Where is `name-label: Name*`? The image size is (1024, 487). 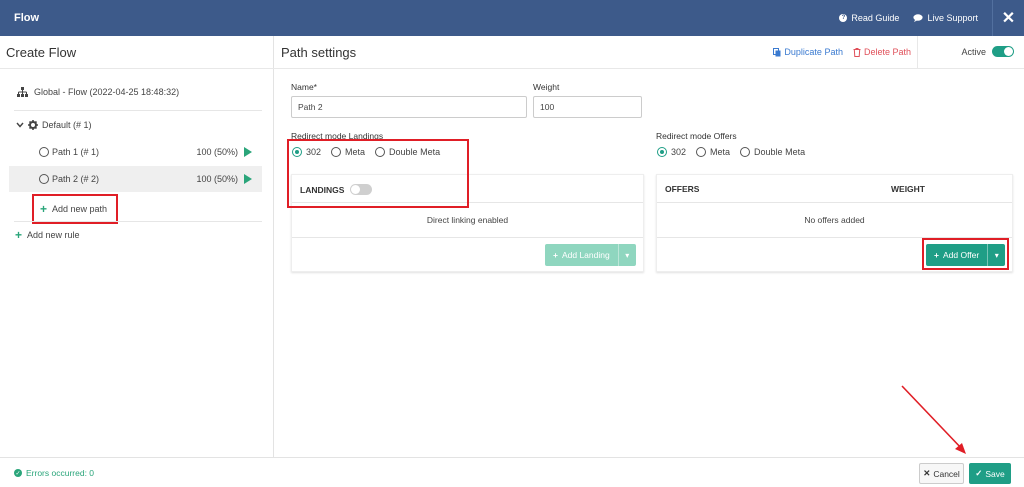
name-label: Name* is located at coordinates (304, 87).